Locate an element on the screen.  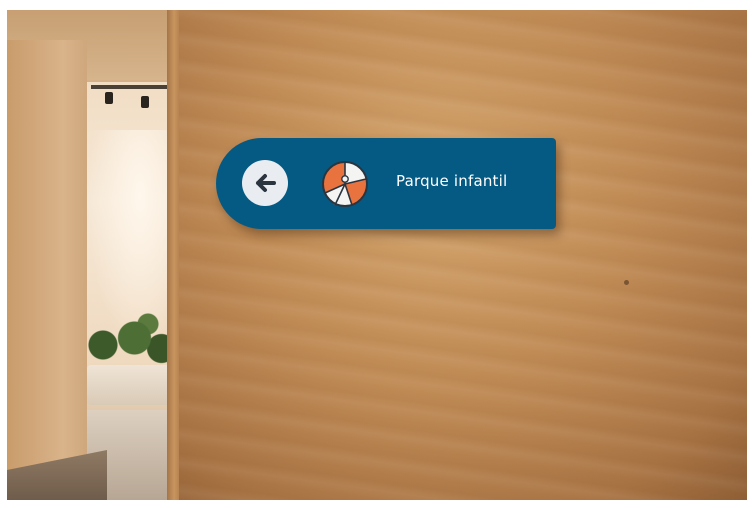
light-track is located at coordinates (133, 87).